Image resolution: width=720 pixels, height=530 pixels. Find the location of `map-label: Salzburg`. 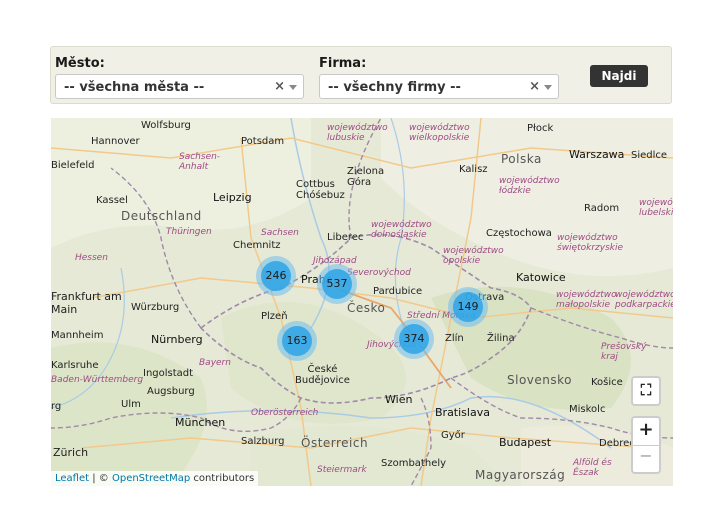

map-label: Salzburg is located at coordinates (263, 441).